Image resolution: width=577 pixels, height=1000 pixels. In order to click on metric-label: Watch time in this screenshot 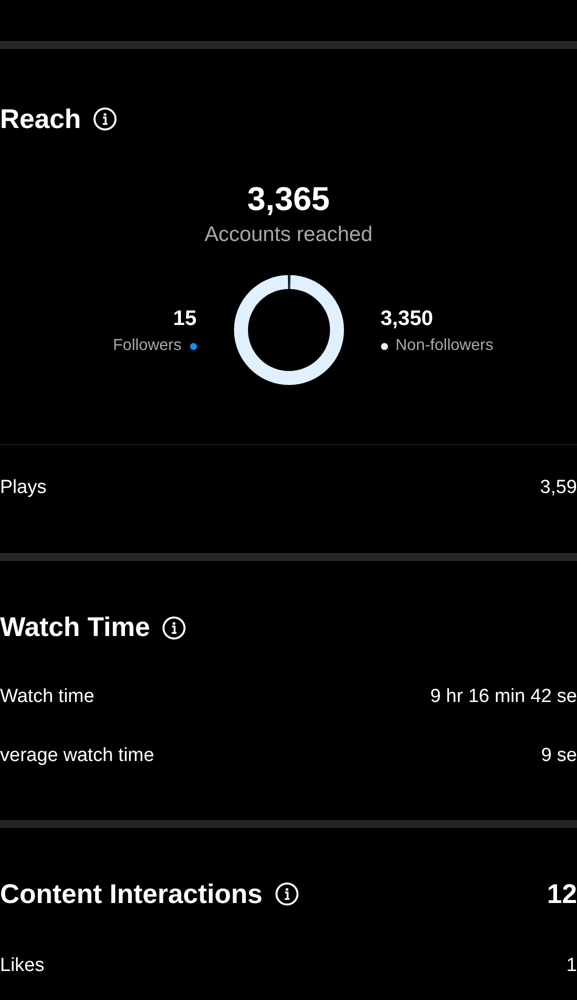, I will do `click(47, 697)`.